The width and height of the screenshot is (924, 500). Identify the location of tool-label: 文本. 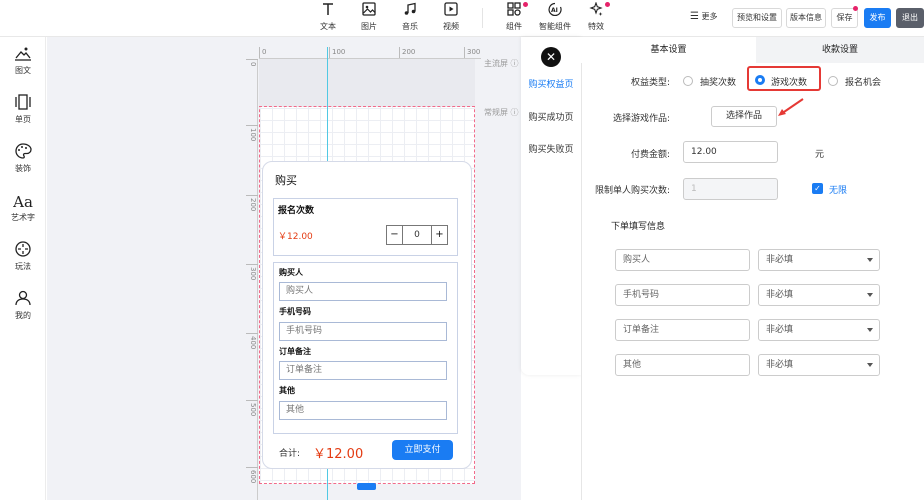
(328, 26).